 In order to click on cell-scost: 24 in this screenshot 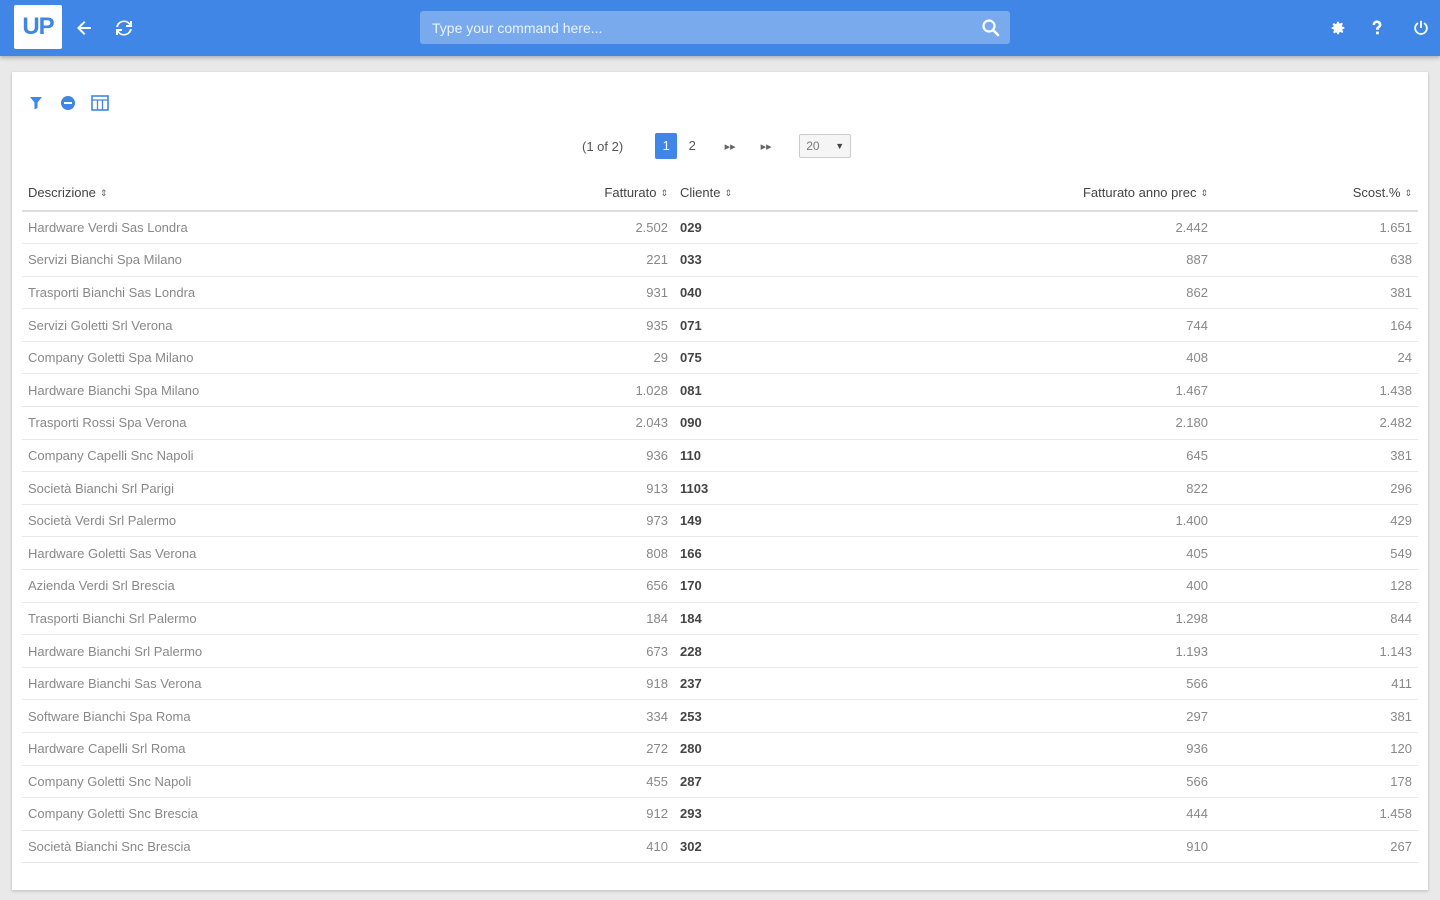, I will do `click(1316, 358)`.